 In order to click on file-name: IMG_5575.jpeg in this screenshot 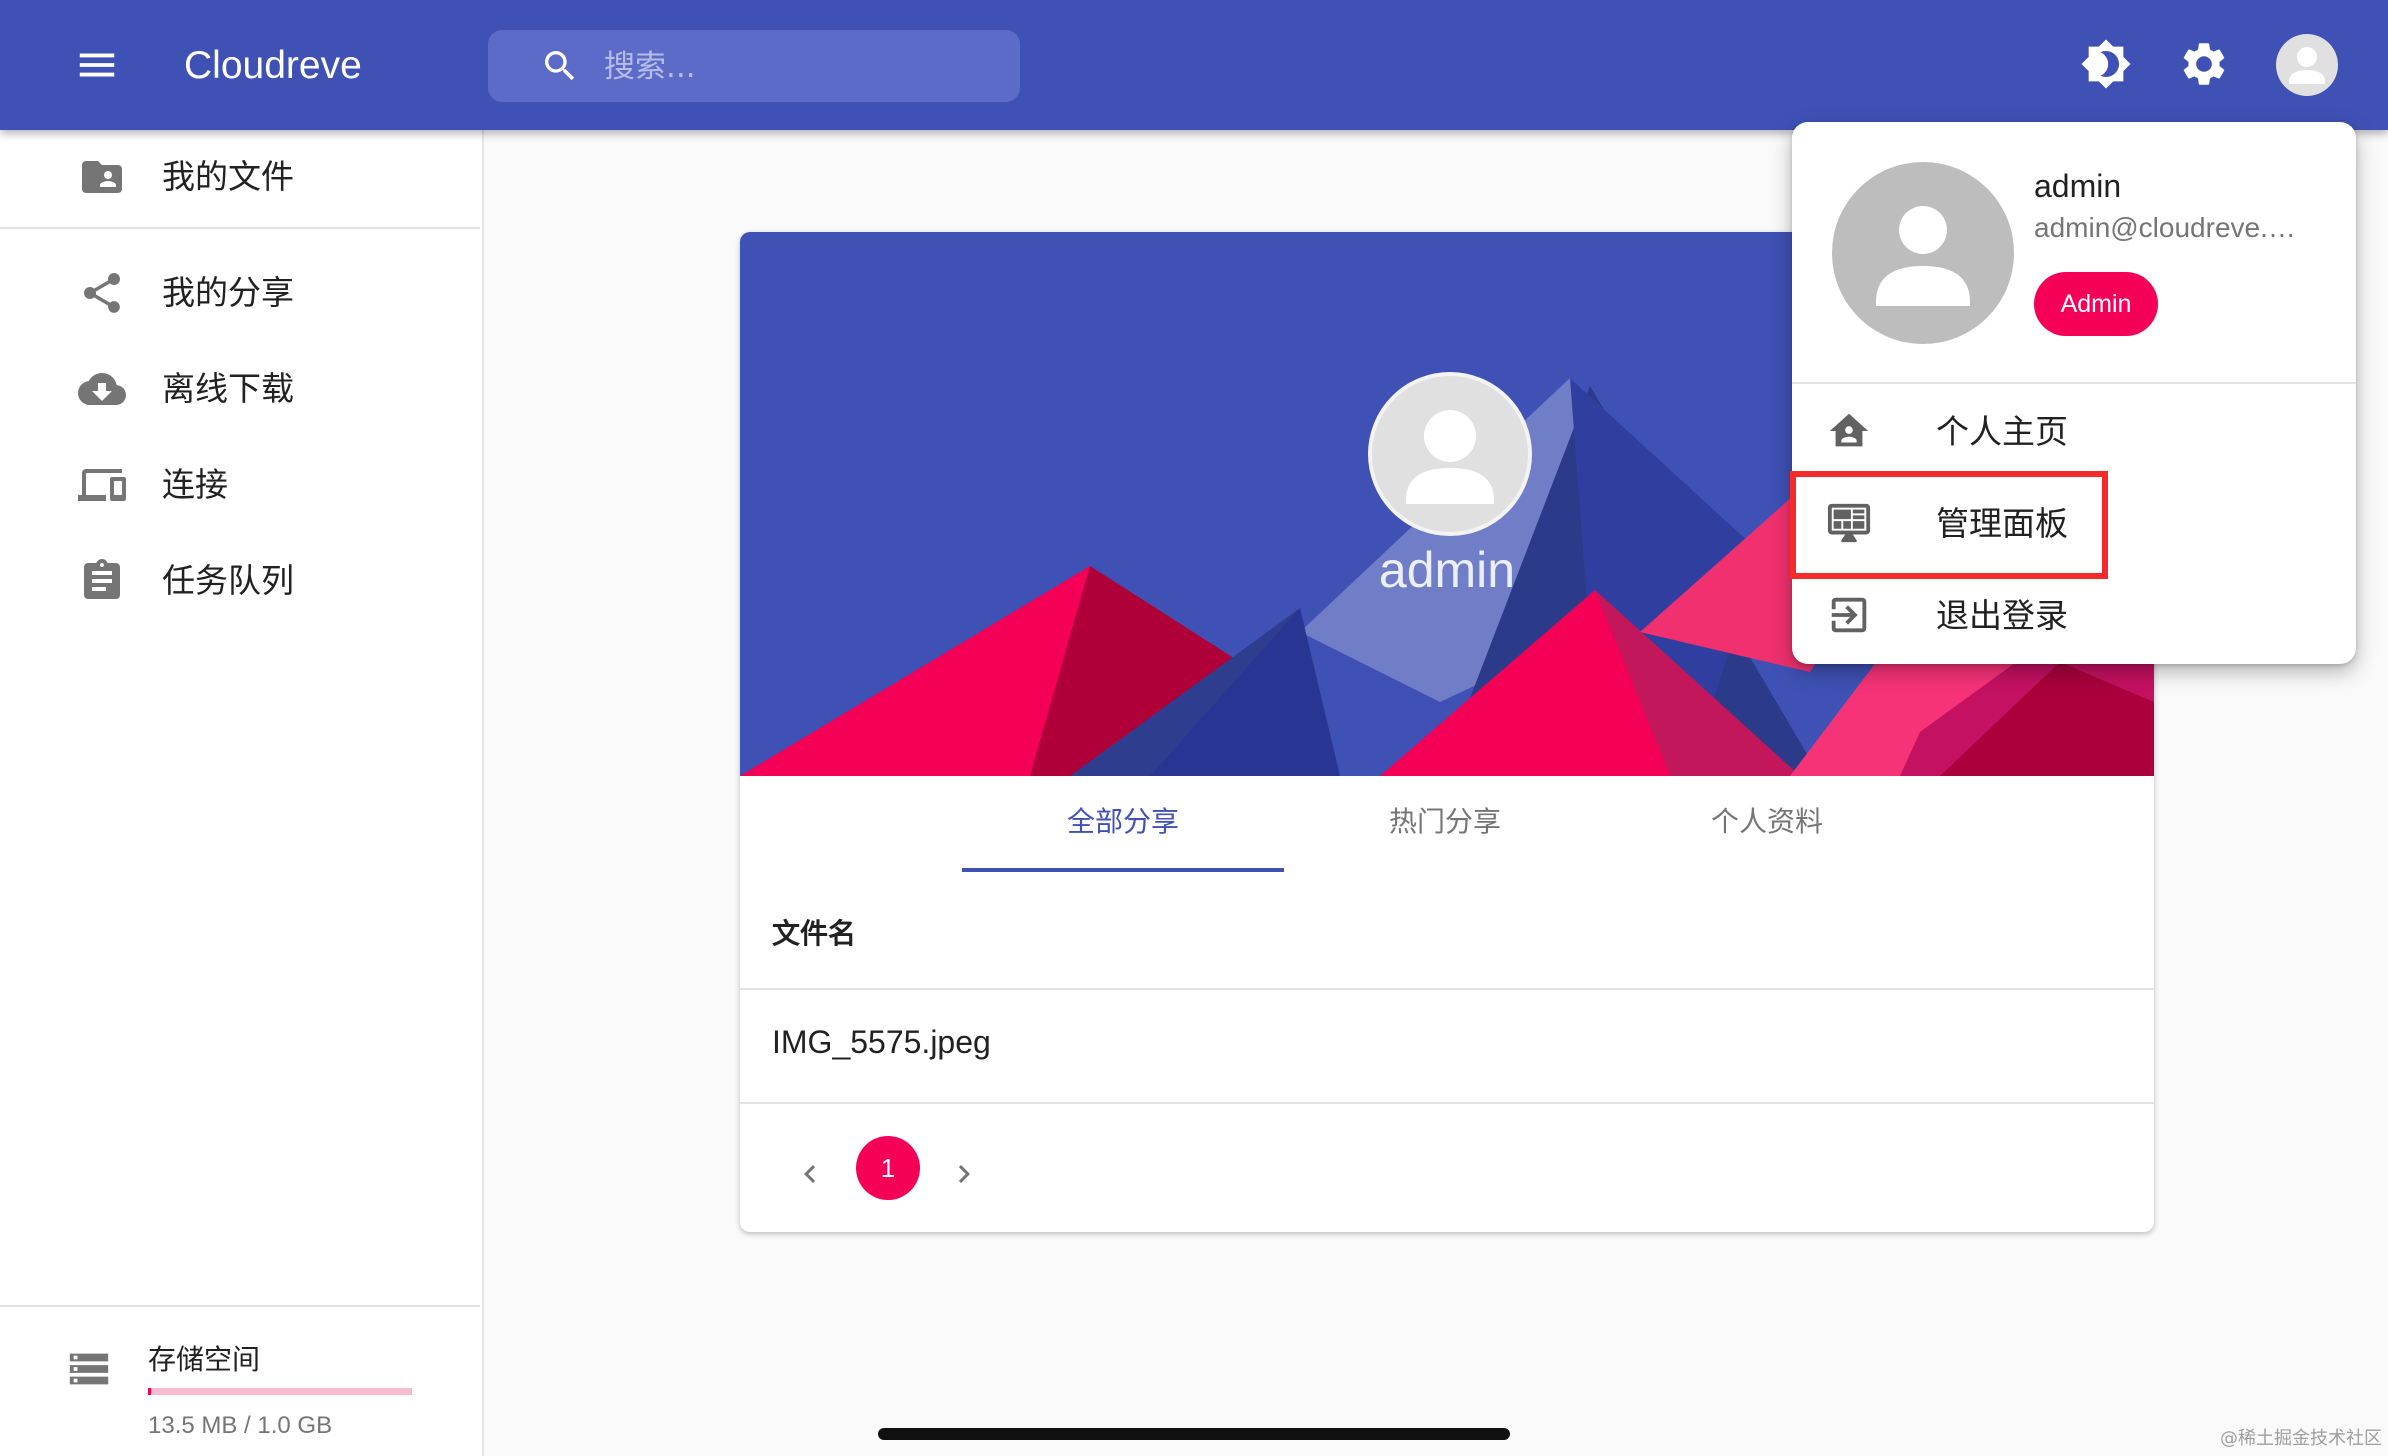, I will do `click(881, 1042)`.